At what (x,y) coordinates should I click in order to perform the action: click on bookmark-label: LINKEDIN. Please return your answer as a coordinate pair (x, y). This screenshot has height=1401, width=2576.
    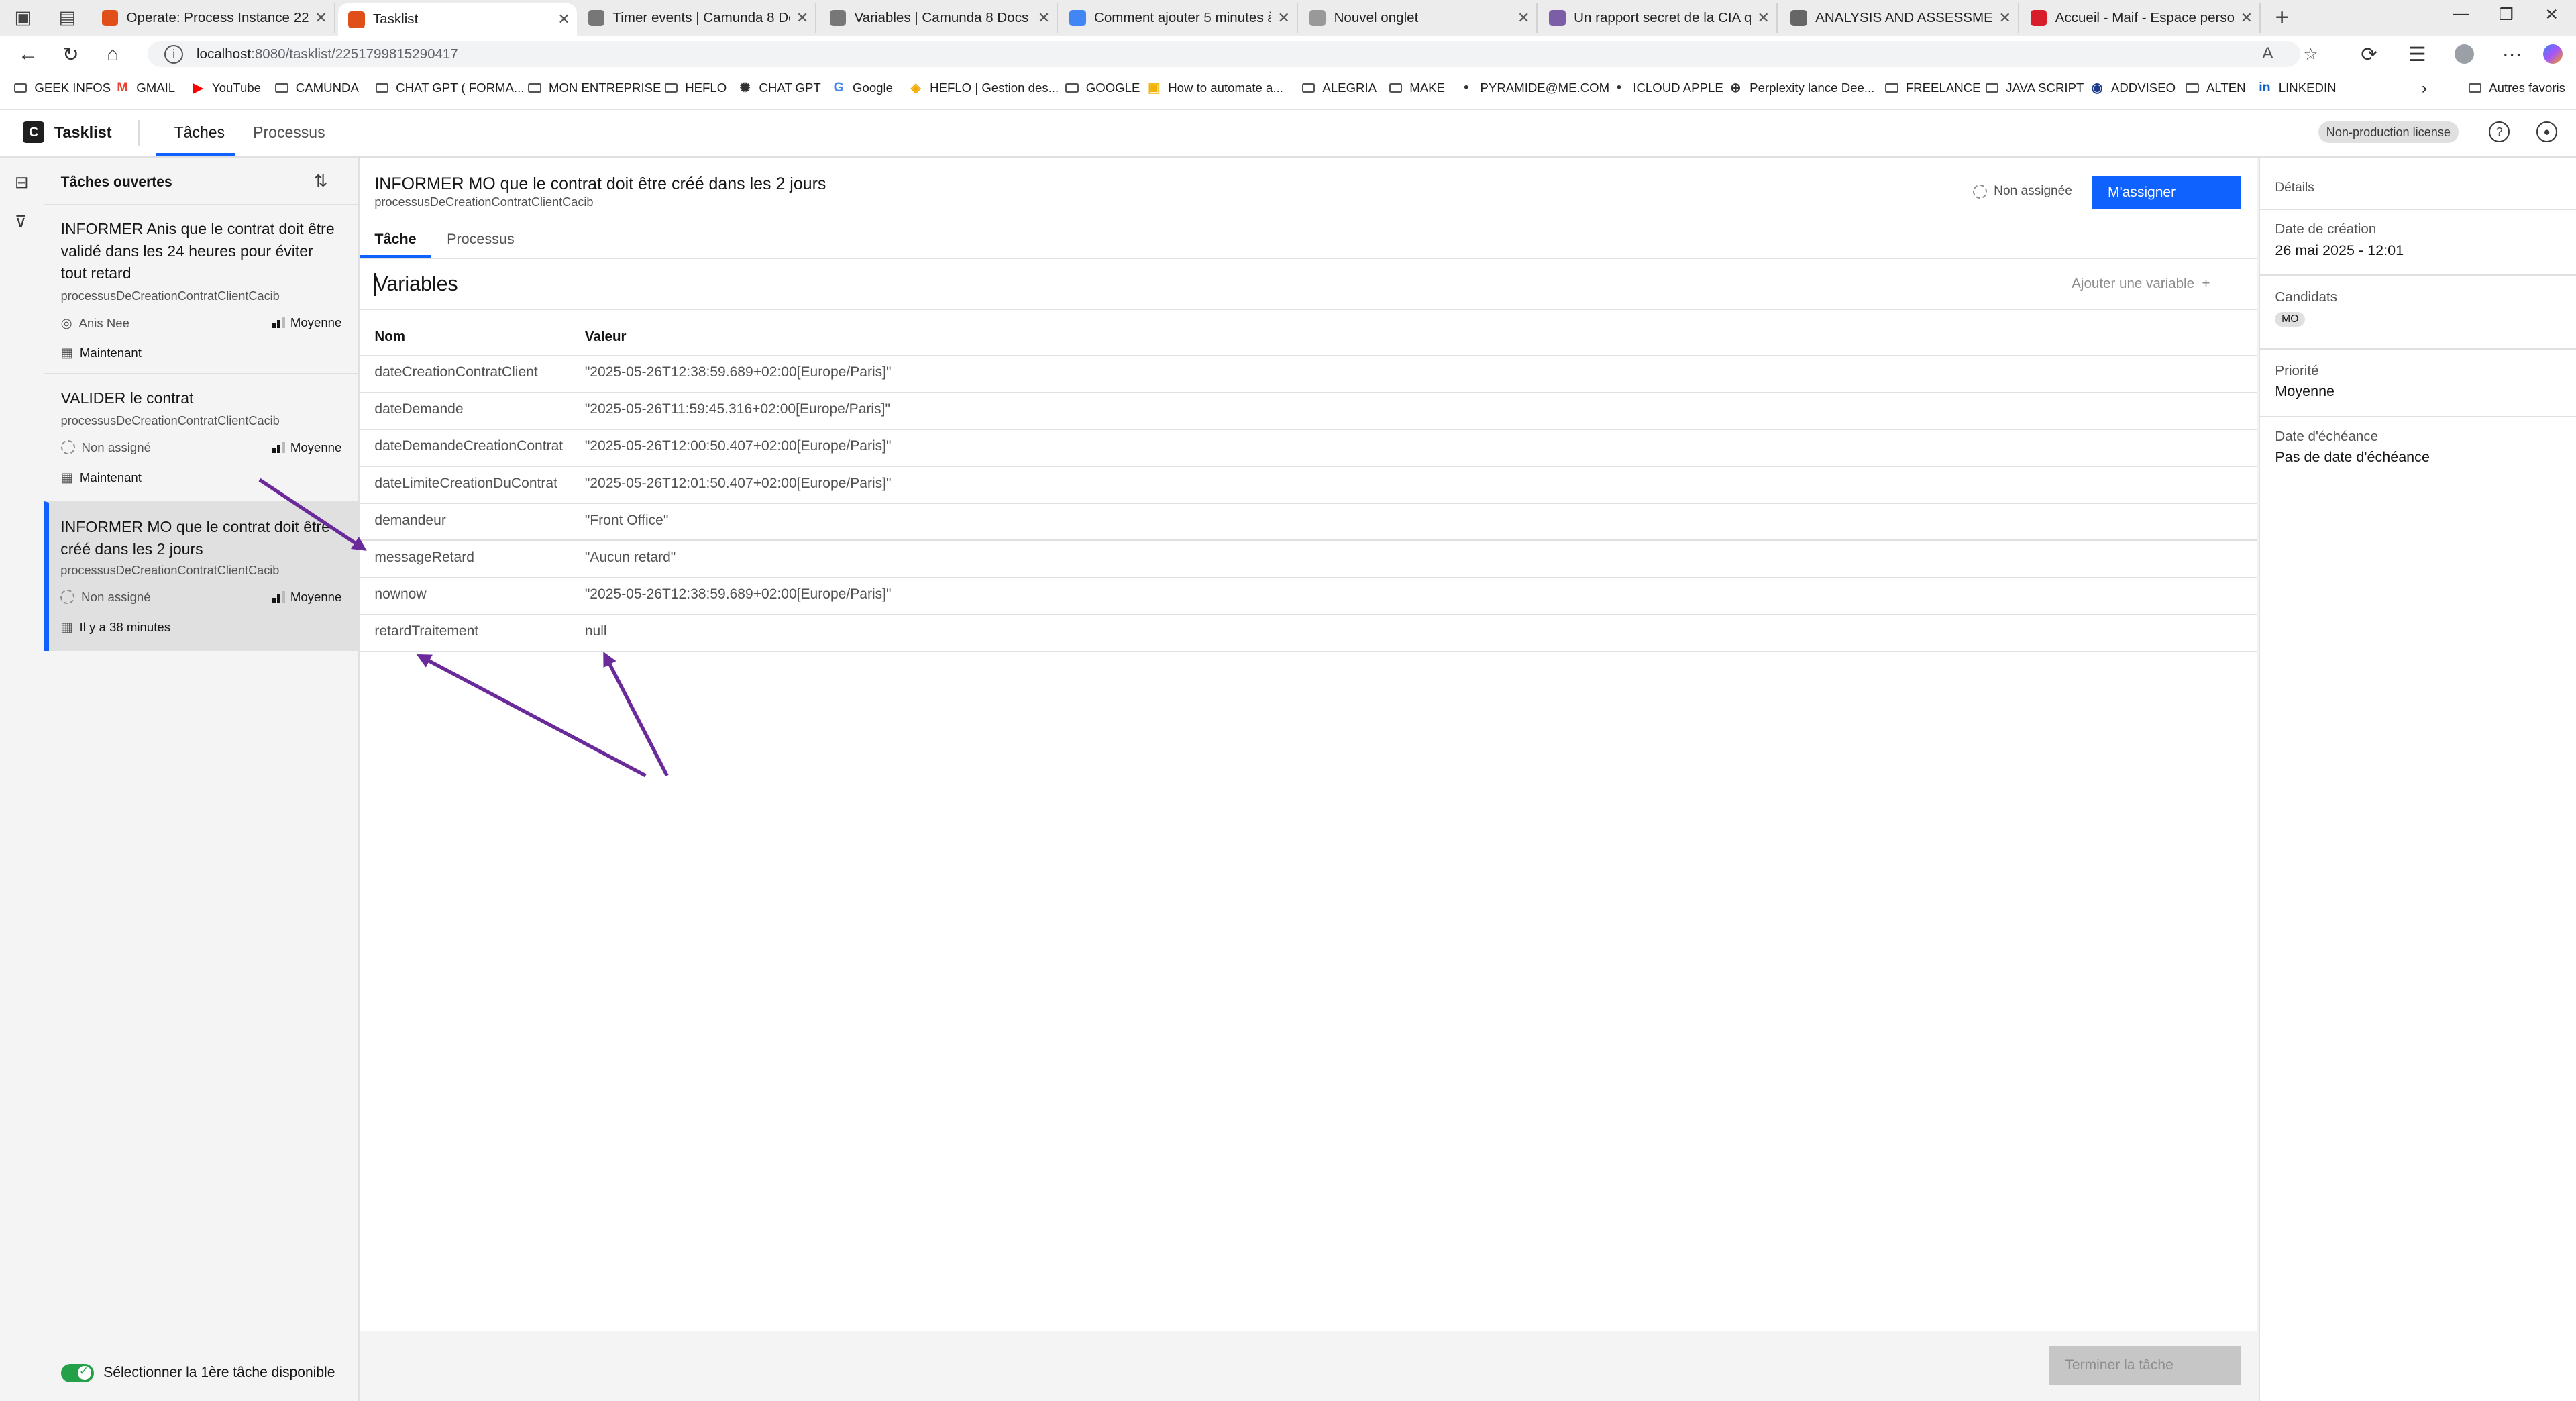
    Looking at the image, I should click on (2307, 87).